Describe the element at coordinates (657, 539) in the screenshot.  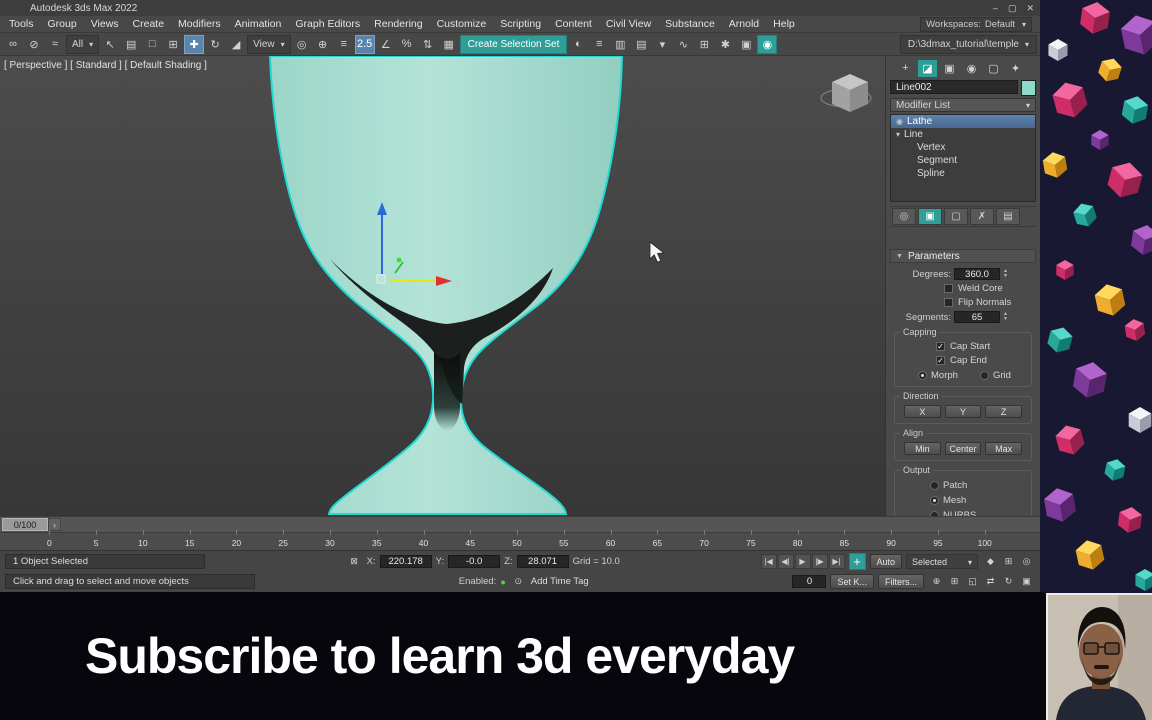
I see `timeline-tick-65: 65` at that location.